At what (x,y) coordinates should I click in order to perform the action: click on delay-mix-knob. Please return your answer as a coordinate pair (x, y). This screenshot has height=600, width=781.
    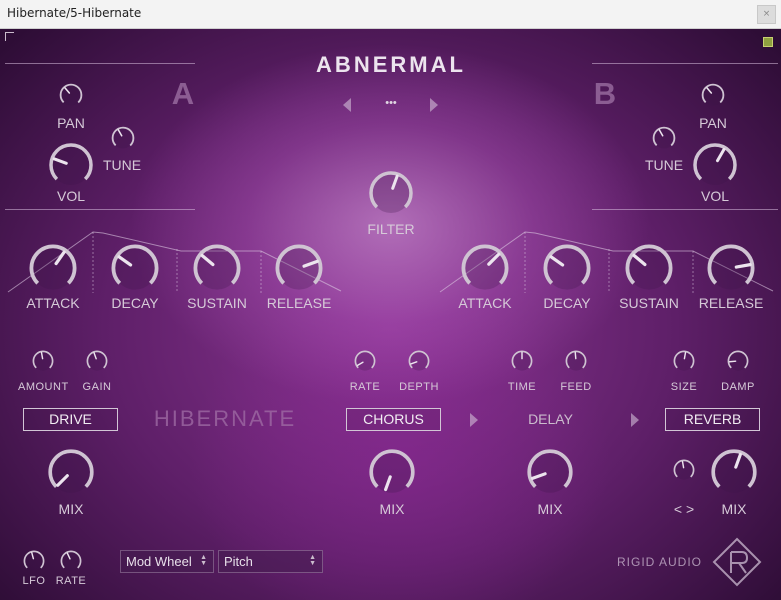
    Looking at the image, I should click on (550, 472).